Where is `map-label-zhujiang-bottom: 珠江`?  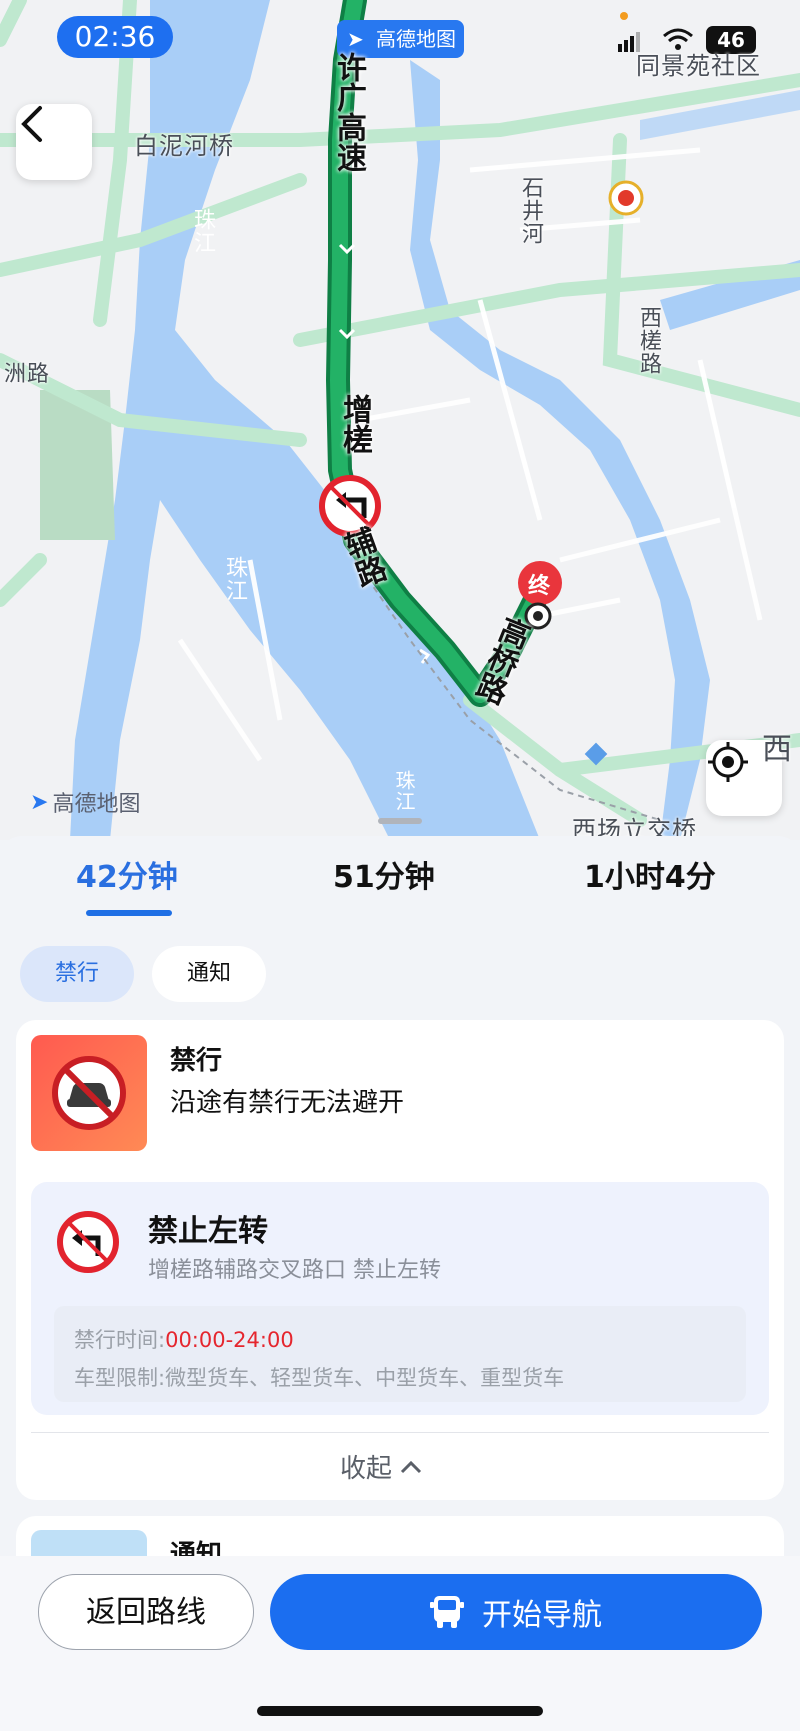 map-label-zhujiang-bottom: 珠江 is located at coordinates (404, 791).